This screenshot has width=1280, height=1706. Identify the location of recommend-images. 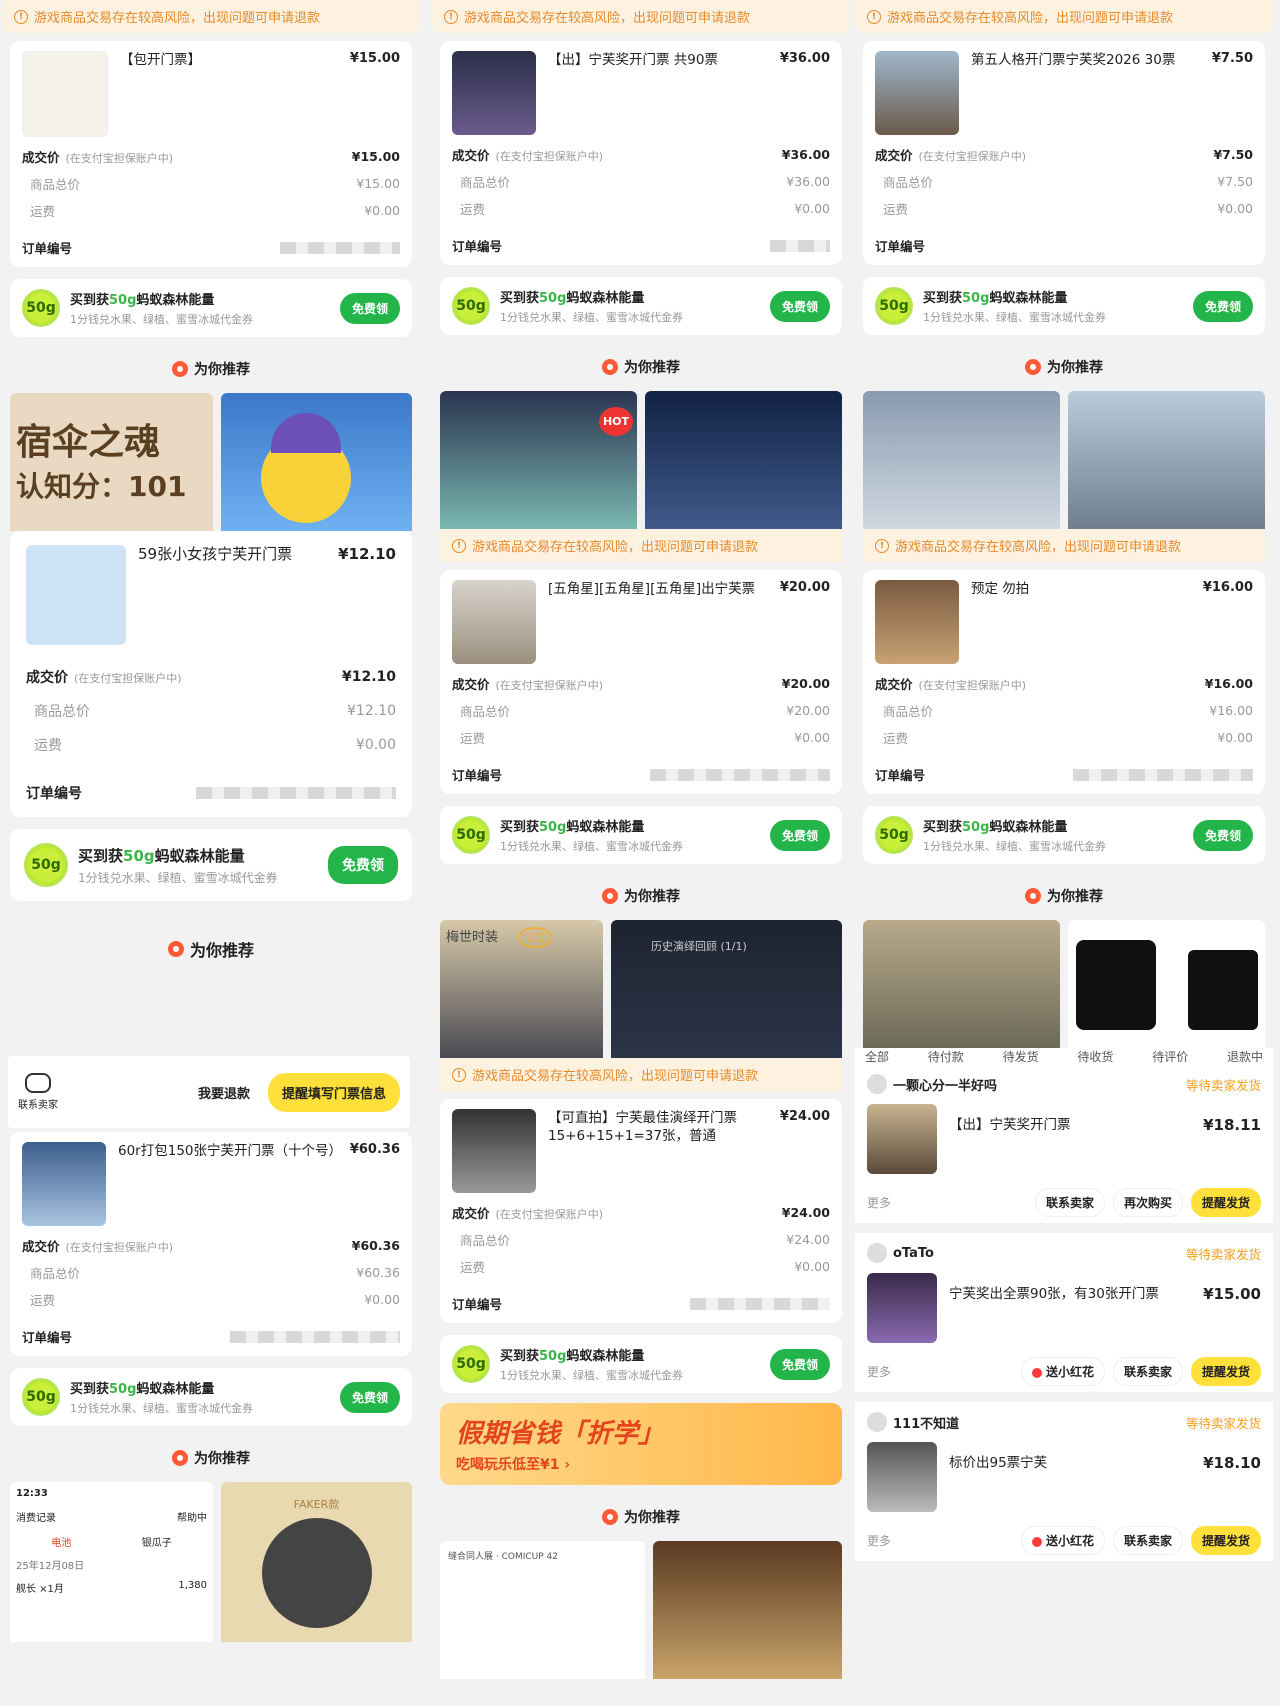
(1064, 984).